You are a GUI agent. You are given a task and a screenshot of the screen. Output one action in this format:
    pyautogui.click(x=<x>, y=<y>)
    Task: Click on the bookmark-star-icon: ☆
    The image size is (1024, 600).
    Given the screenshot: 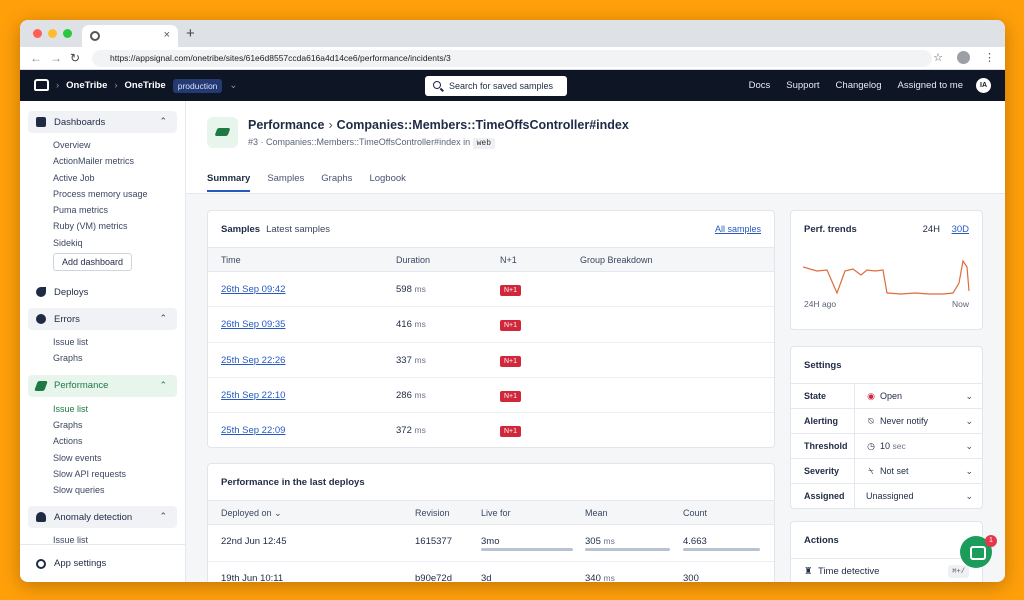 What is the action you would take?
    pyautogui.click(x=938, y=57)
    